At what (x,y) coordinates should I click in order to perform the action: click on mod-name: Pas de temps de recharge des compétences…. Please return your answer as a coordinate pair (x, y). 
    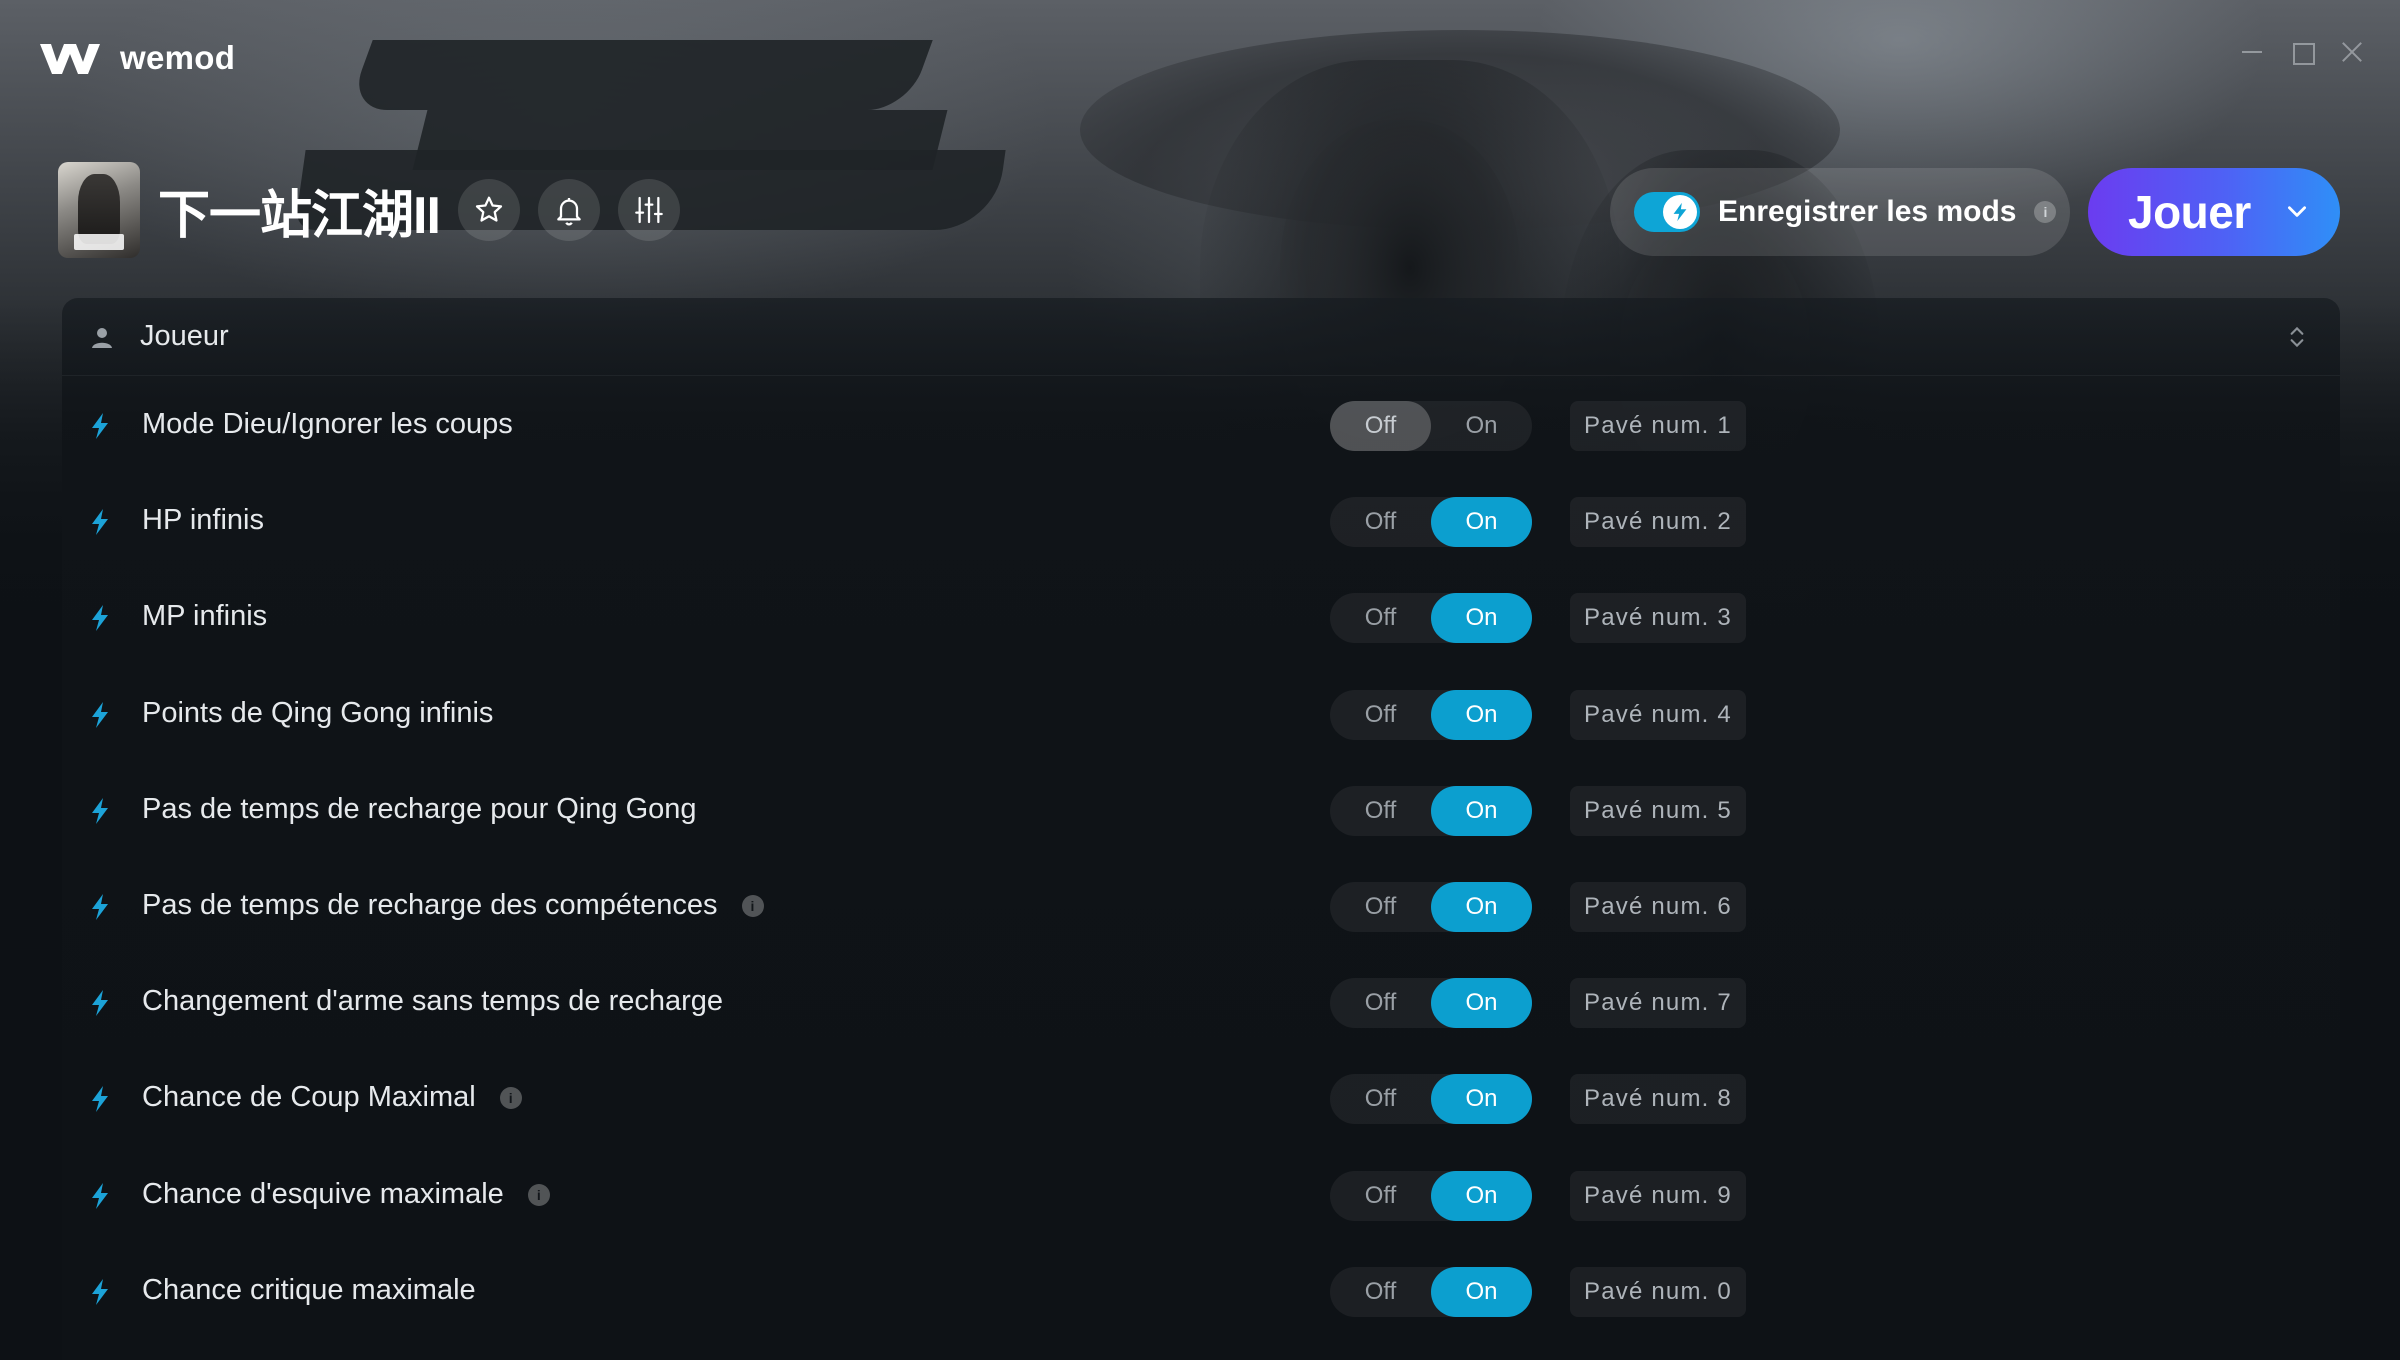
    Looking at the image, I should click on (453, 905).